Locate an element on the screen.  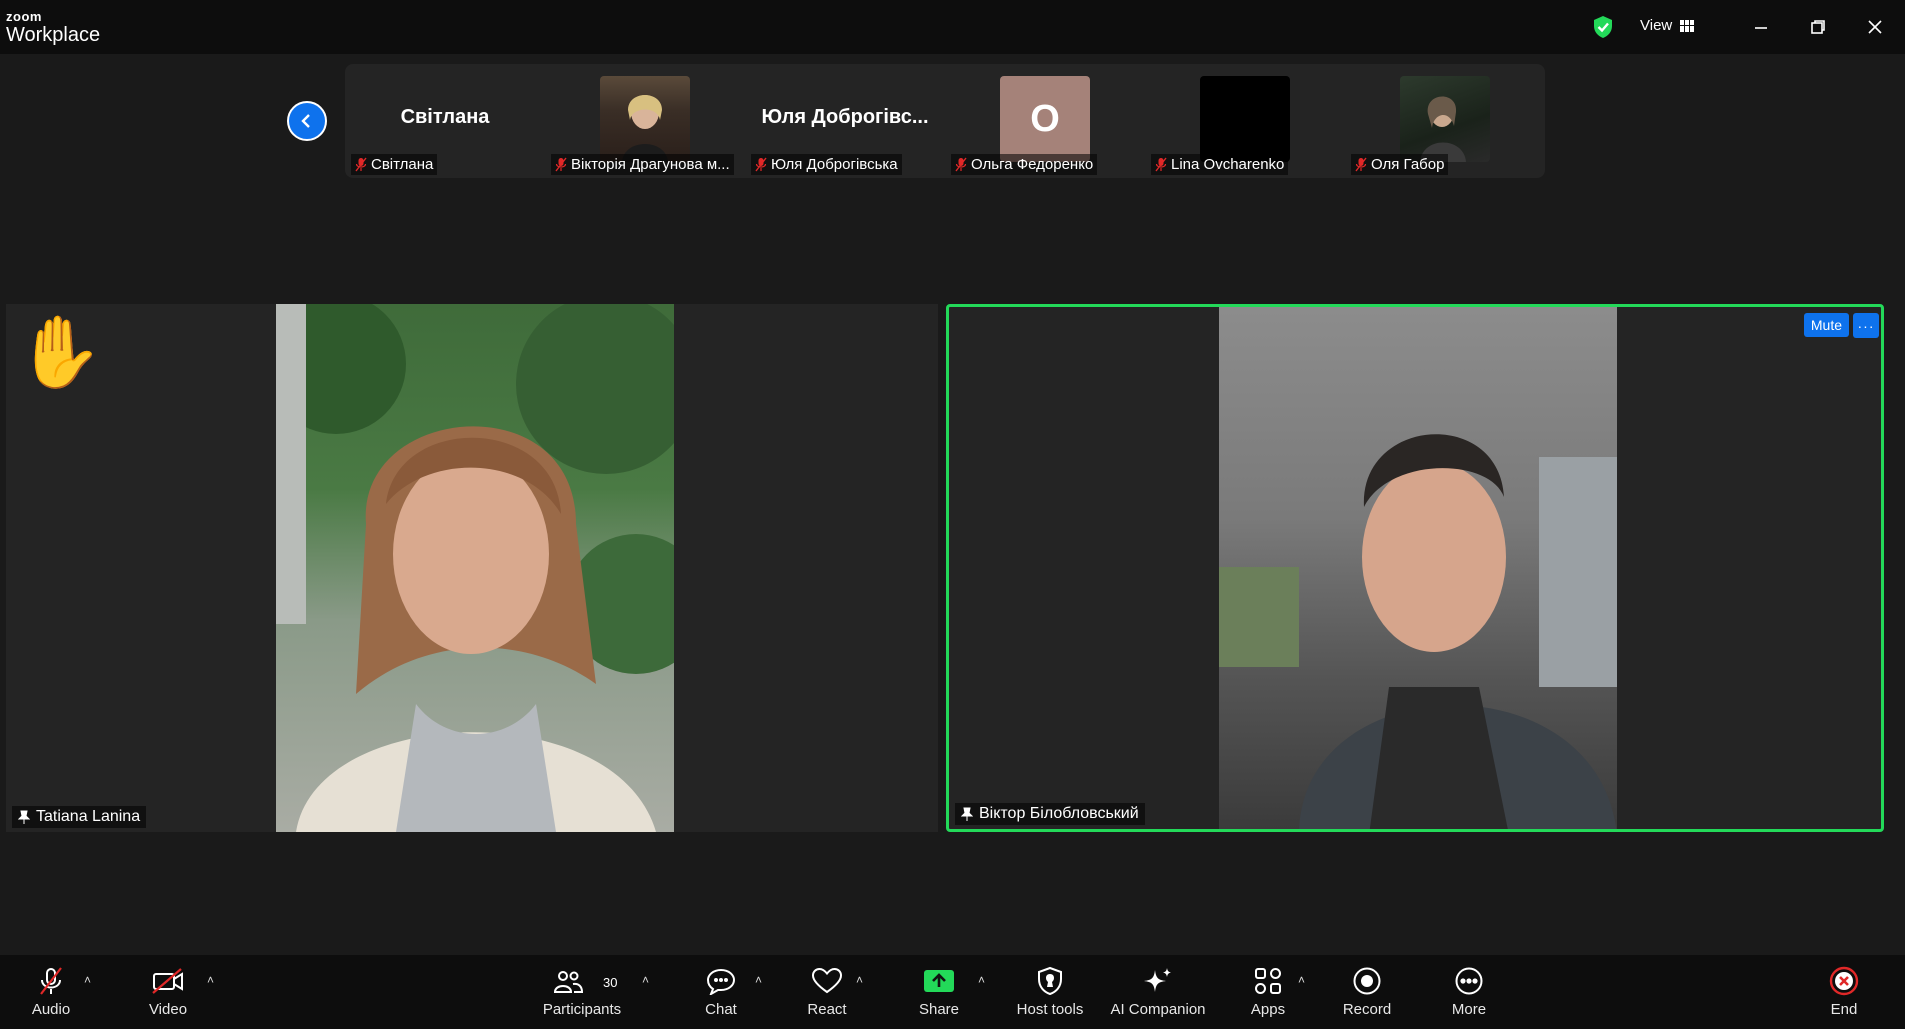
zoom-logo: zoom Workplace is located at coordinates (53, 28).